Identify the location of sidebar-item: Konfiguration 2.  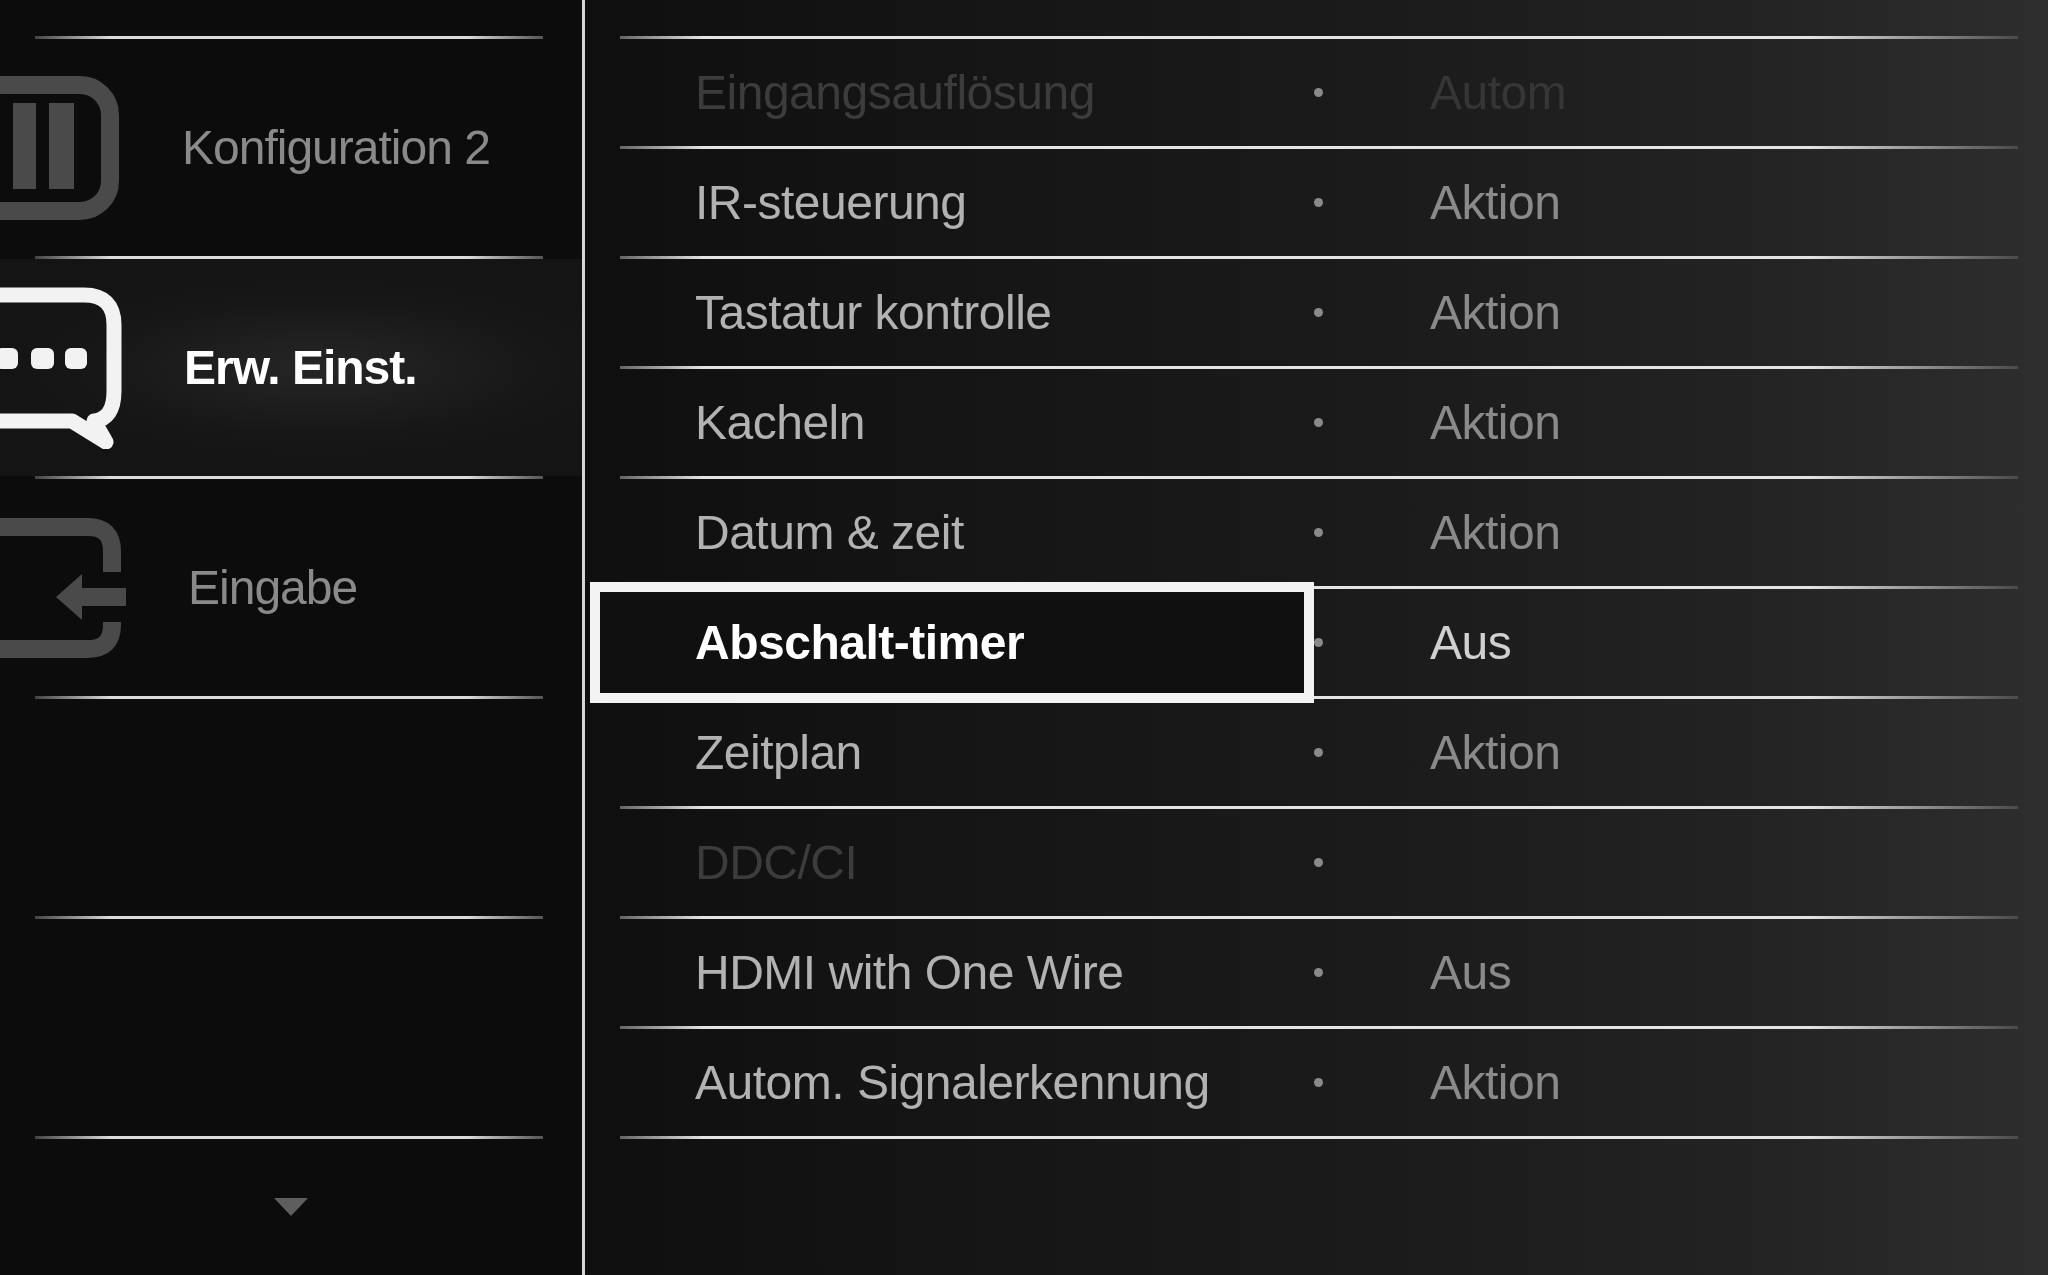
(291, 147).